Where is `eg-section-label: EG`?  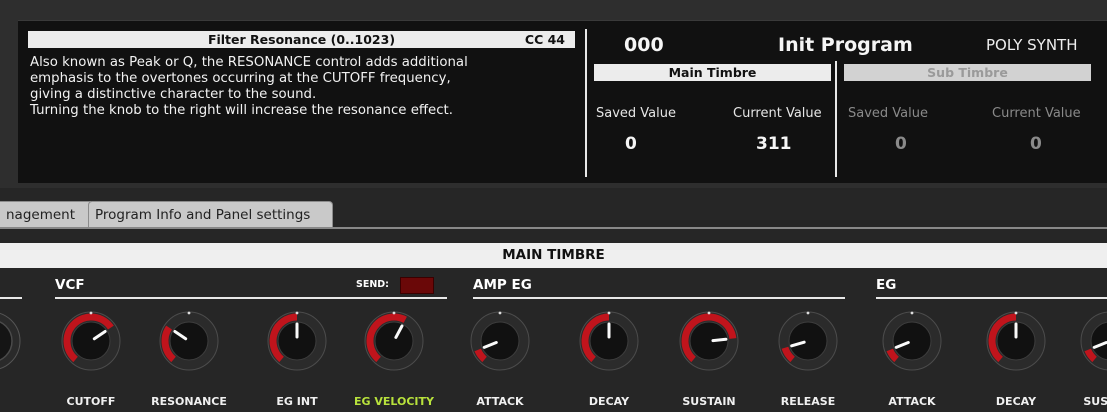
eg-section-label: EG is located at coordinates (886, 285).